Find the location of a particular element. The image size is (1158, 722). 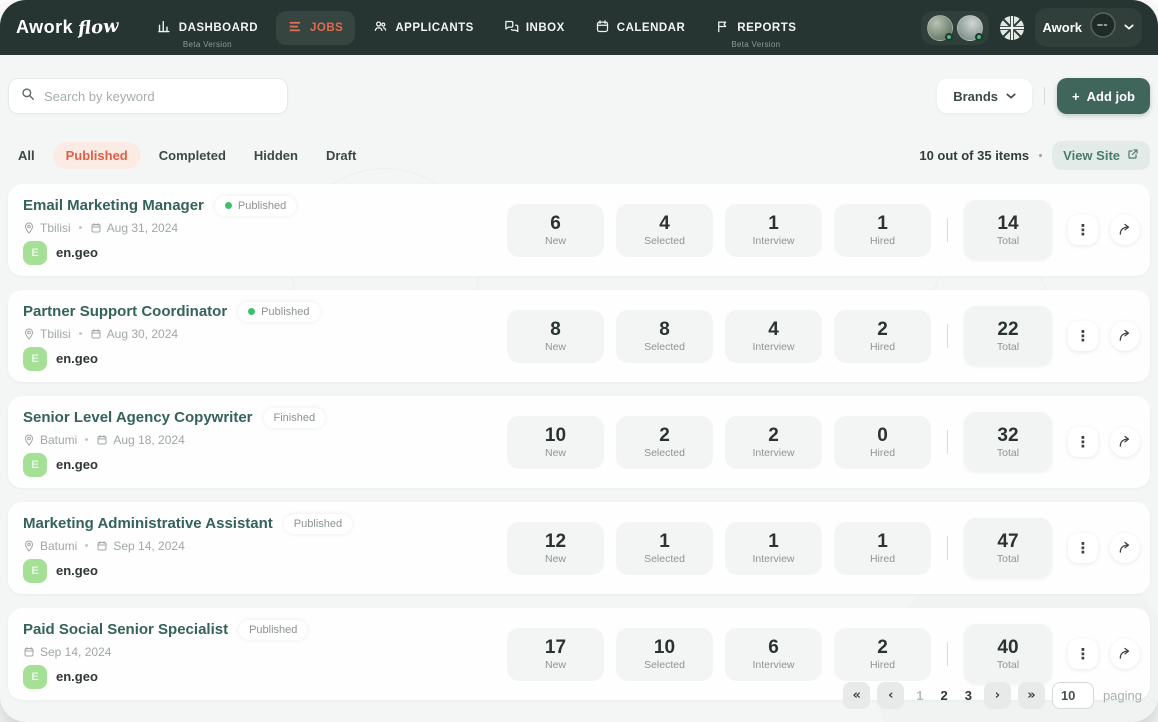

stat-new: 10 New is located at coordinates (555, 442).